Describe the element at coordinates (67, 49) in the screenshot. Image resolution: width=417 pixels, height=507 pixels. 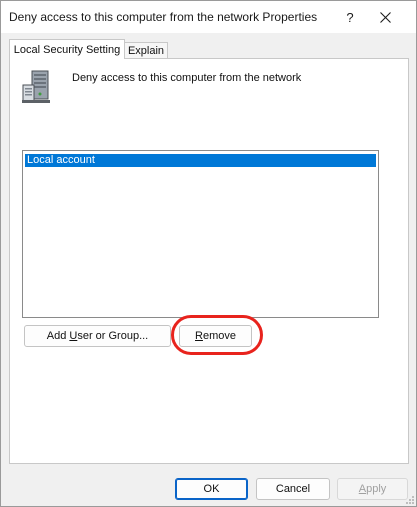
I see `tab-local-security-setting: Local Security Setting` at that location.